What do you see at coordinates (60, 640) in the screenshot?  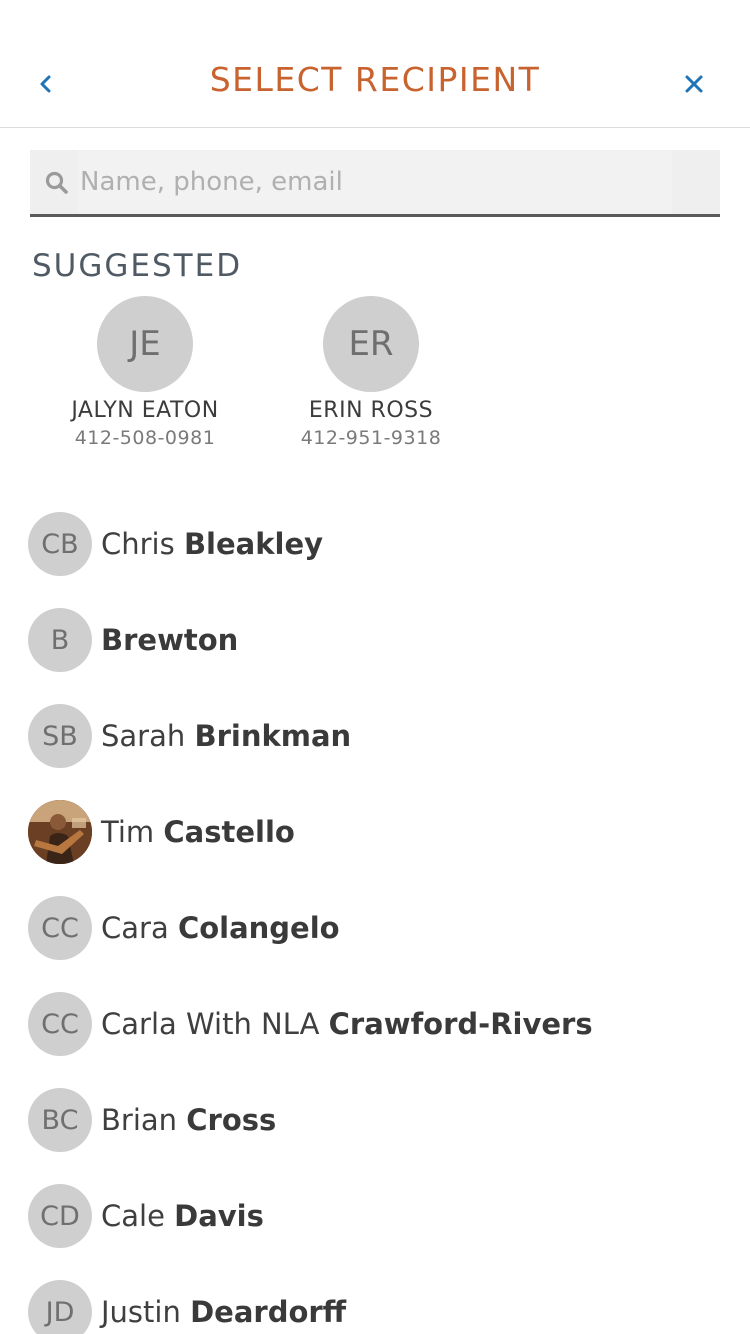 I see `avatar: B` at bounding box center [60, 640].